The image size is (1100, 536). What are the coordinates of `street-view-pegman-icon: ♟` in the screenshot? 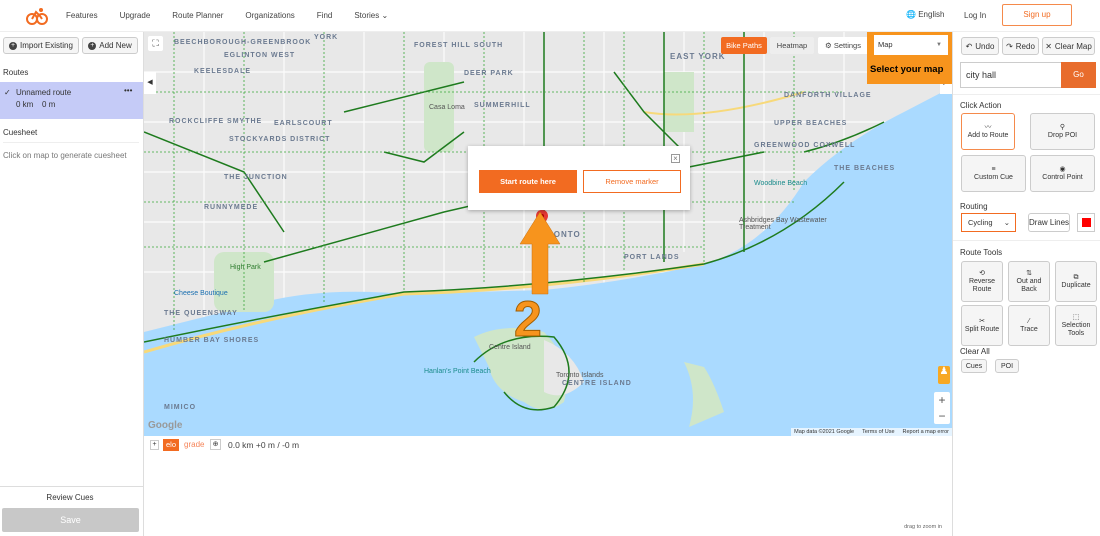 It's located at (944, 375).